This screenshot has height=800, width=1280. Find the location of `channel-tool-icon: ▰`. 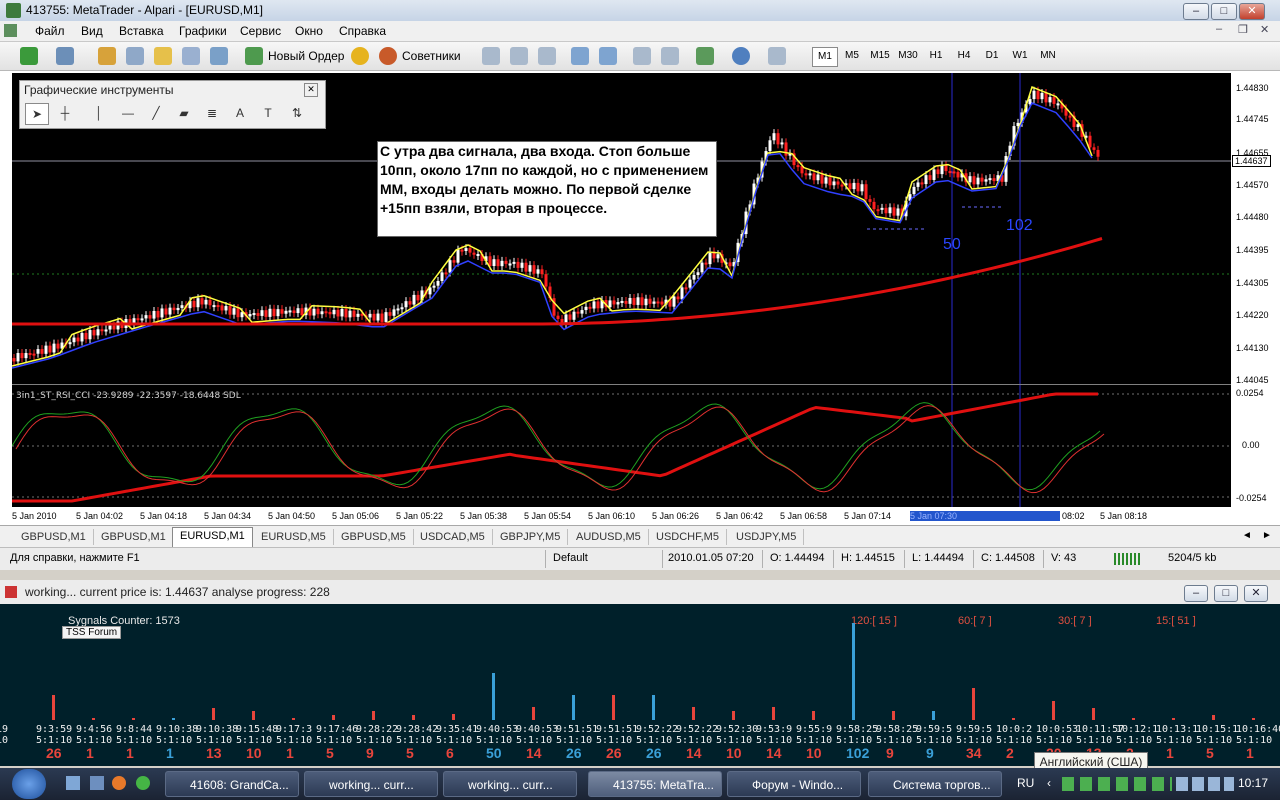

channel-tool-icon: ▰ is located at coordinates (184, 113).